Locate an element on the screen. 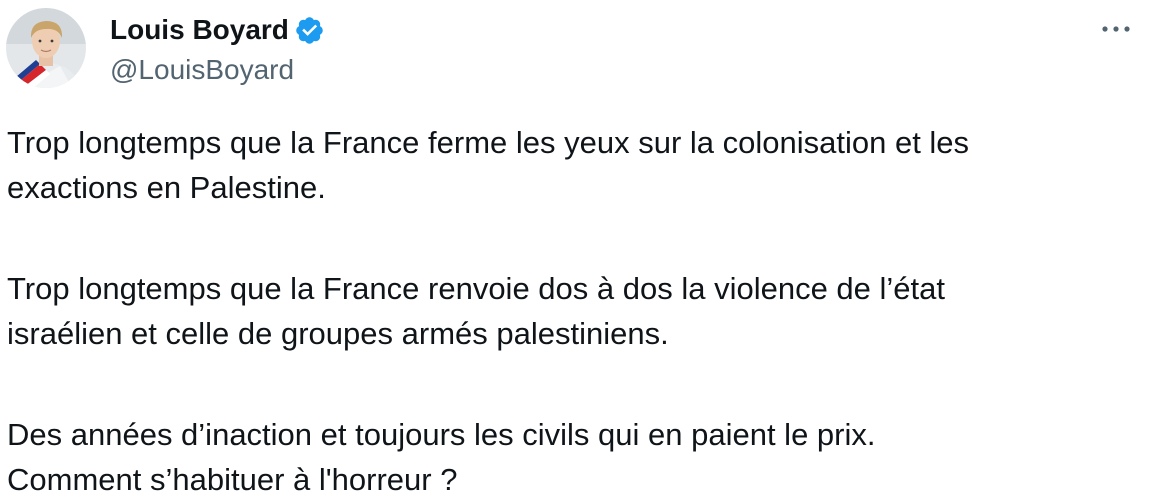 The width and height of the screenshot is (1150, 502). avatar is located at coordinates (46, 48).